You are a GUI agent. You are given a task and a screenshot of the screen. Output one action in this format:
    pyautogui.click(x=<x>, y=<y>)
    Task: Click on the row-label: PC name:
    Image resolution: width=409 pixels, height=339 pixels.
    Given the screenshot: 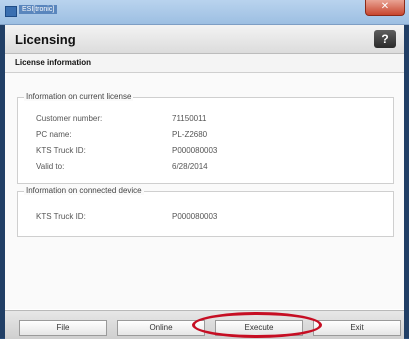 What is the action you would take?
    pyautogui.click(x=54, y=134)
    